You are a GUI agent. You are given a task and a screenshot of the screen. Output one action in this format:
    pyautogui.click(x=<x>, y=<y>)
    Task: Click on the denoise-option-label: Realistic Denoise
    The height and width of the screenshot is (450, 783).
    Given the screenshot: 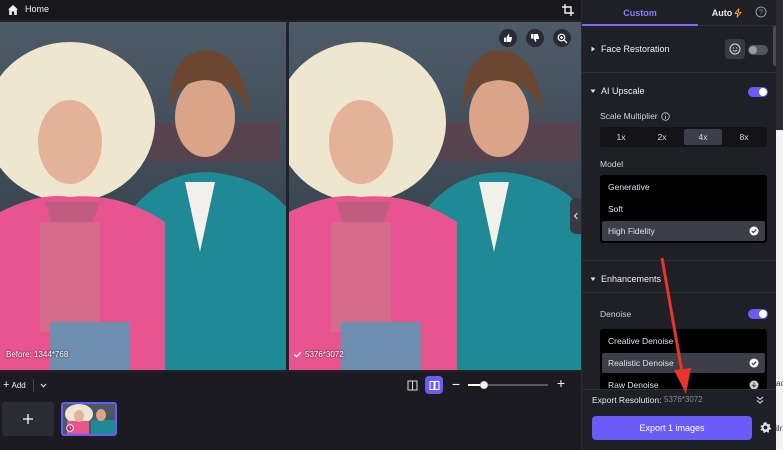 What is the action you would take?
    pyautogui.click(x=641, y=363)
    